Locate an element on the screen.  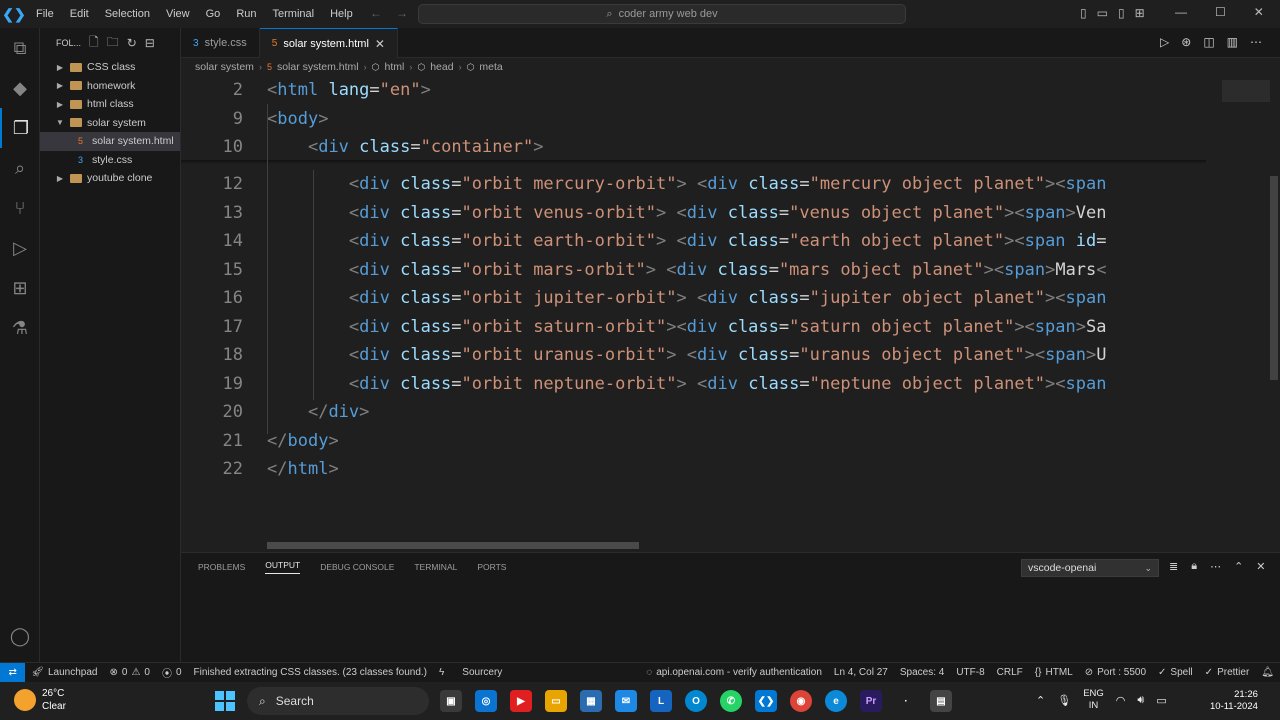
menu-terminal: Terminal is located at coordinates (294, 14).